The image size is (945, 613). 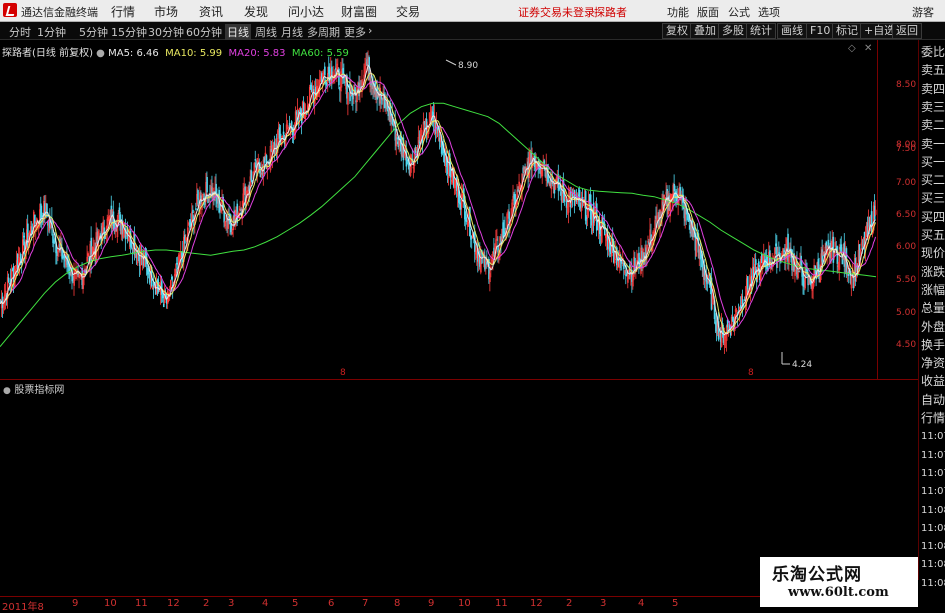 What do you see at coordinates (166, 32) in the screenshot?
I see `period-30min: 30分钟` at bounding box center [166, 32].